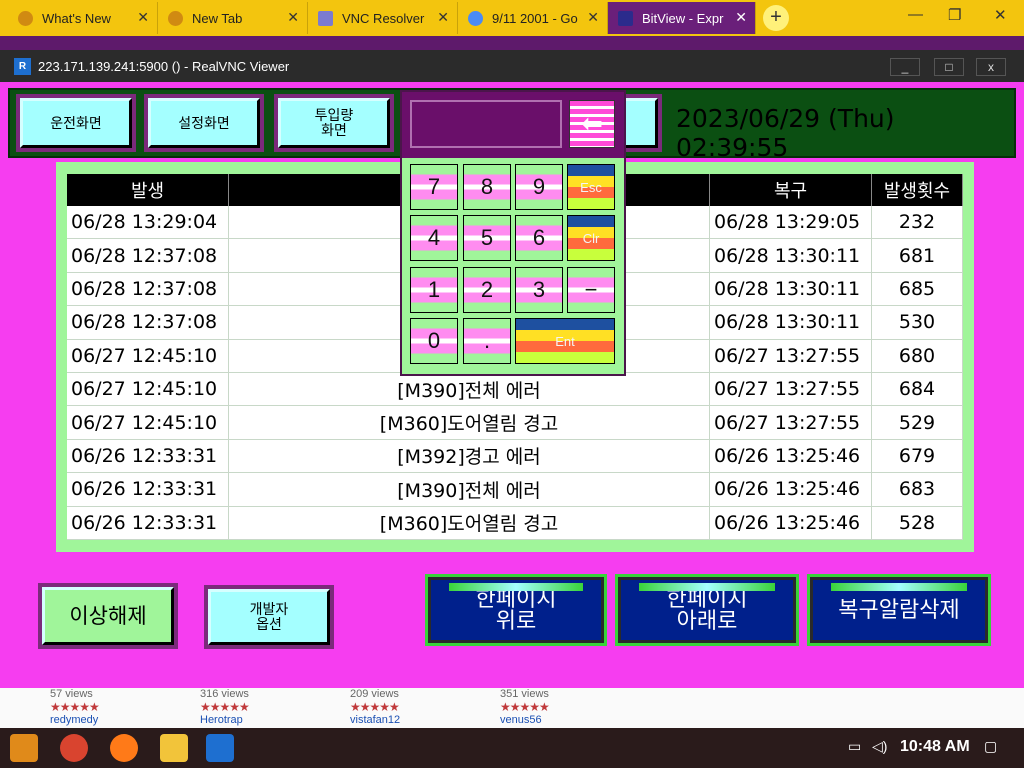 The width and height of the screenshot is (1024, 768). What do you see at coordinates (954, 15) in the screenshot?
I see `maximize-icon: ❐` at bounding box center [954, 15].